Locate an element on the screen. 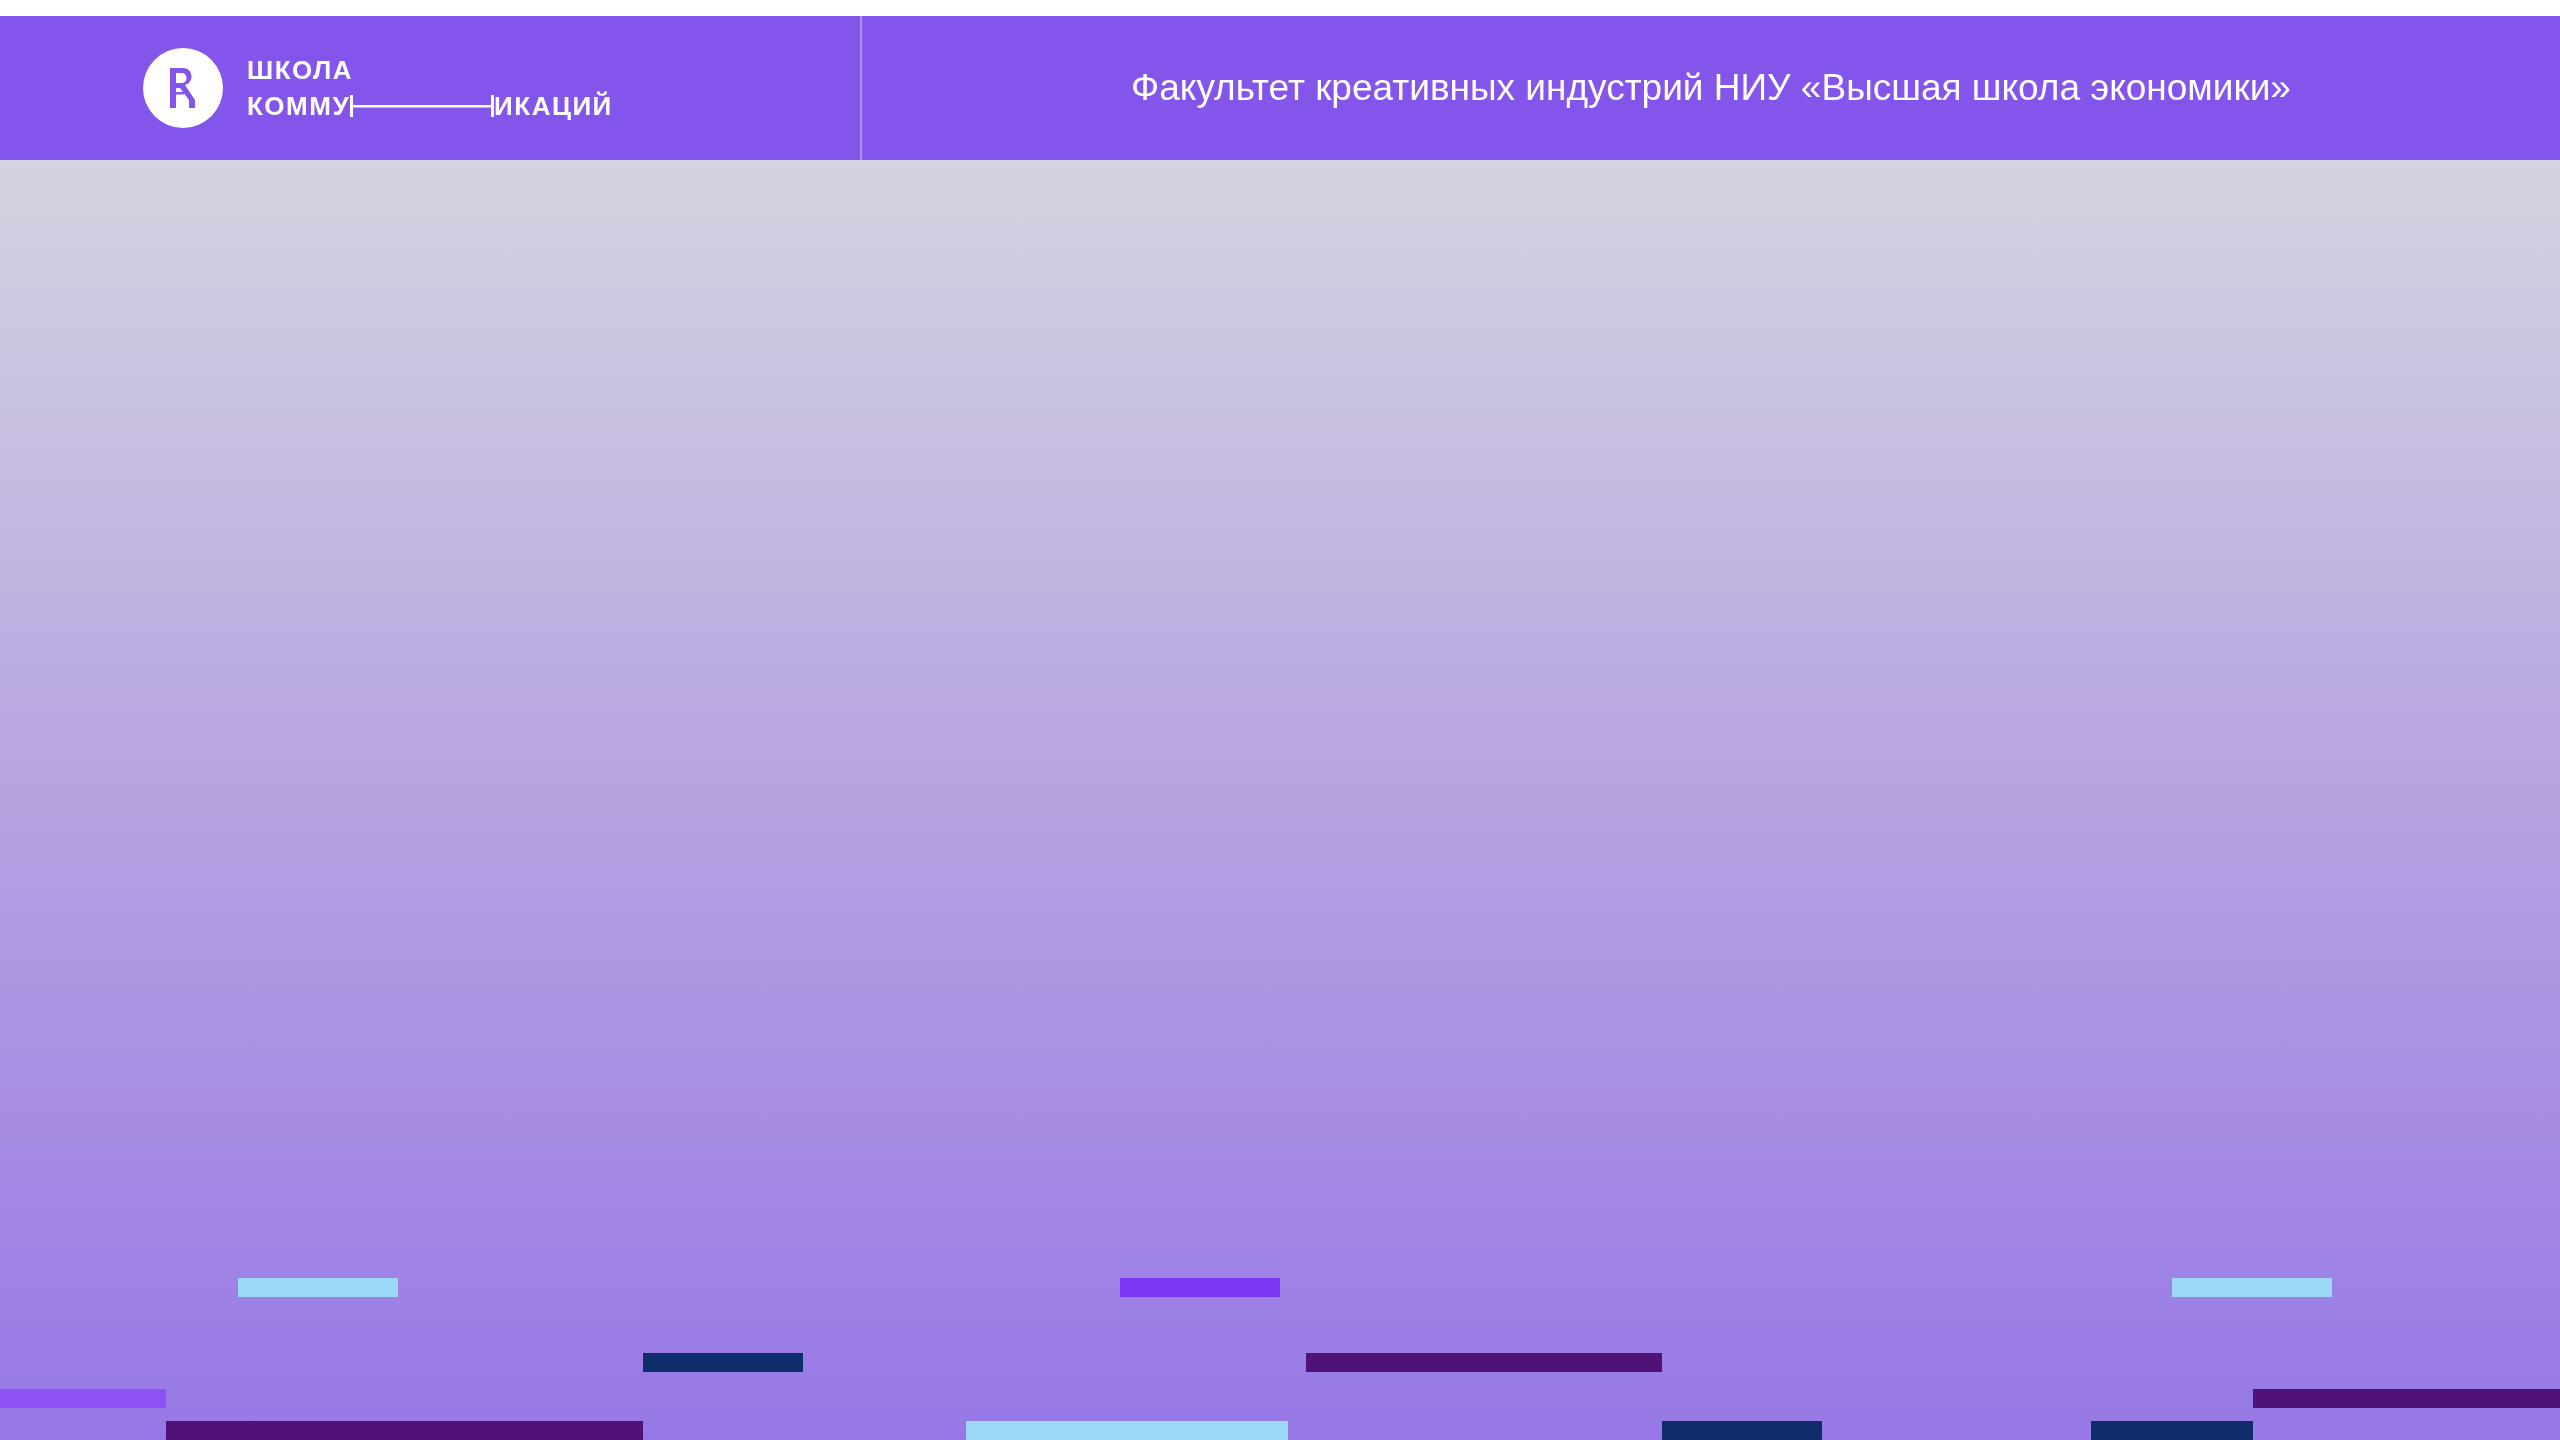  logo-text: ИКАЦИЙ is located at coordinates (553, 106).